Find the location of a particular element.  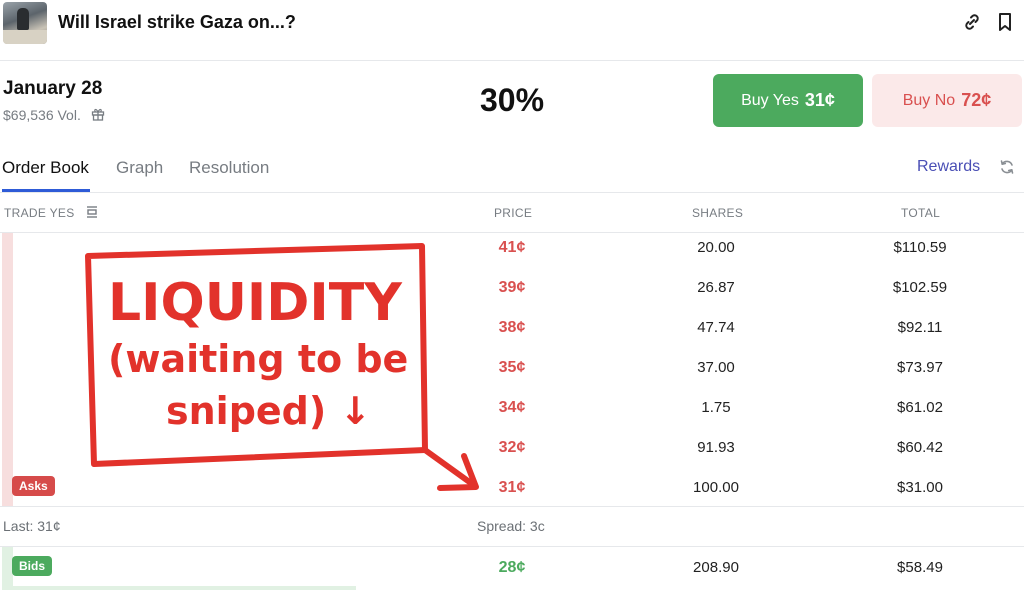

ask-shares: 37.00 is located at coordinates (716, 367).